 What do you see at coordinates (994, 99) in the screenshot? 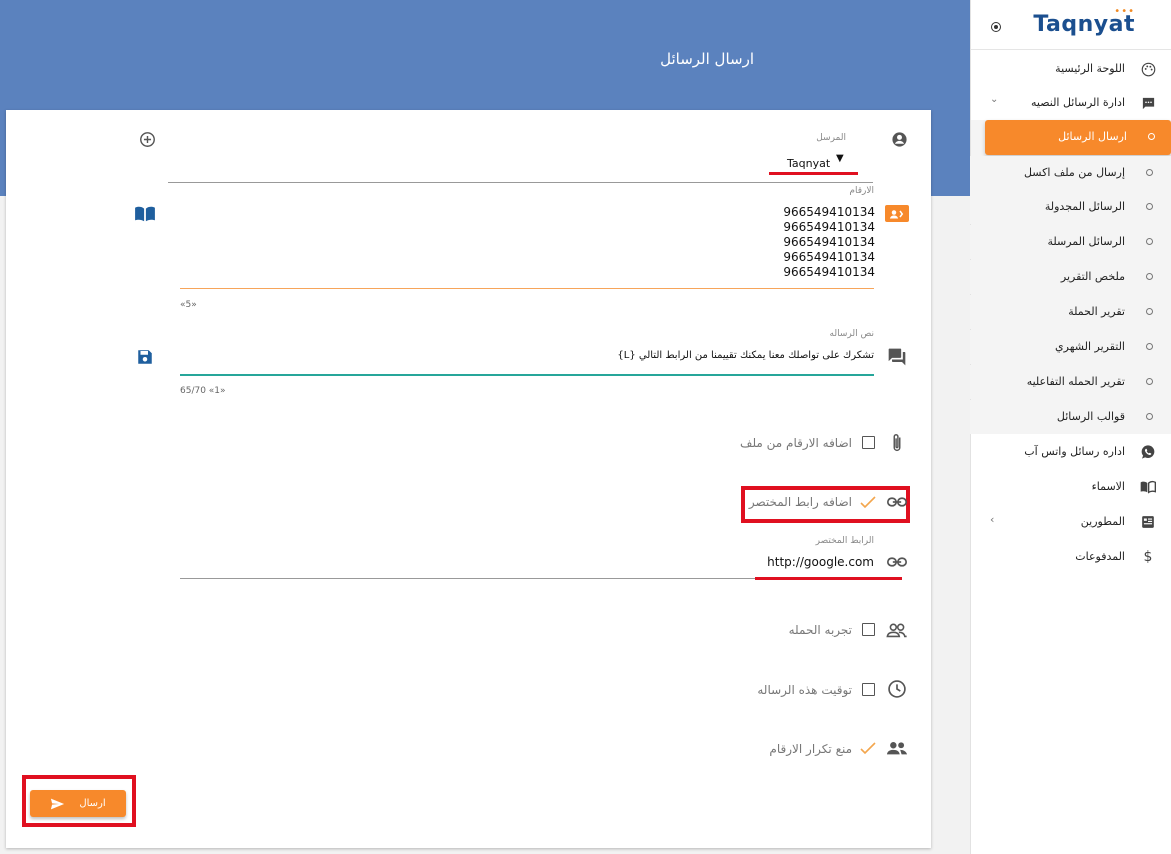
I see `chevron-down-icon: ⌄` at bounding box center [994, 99].